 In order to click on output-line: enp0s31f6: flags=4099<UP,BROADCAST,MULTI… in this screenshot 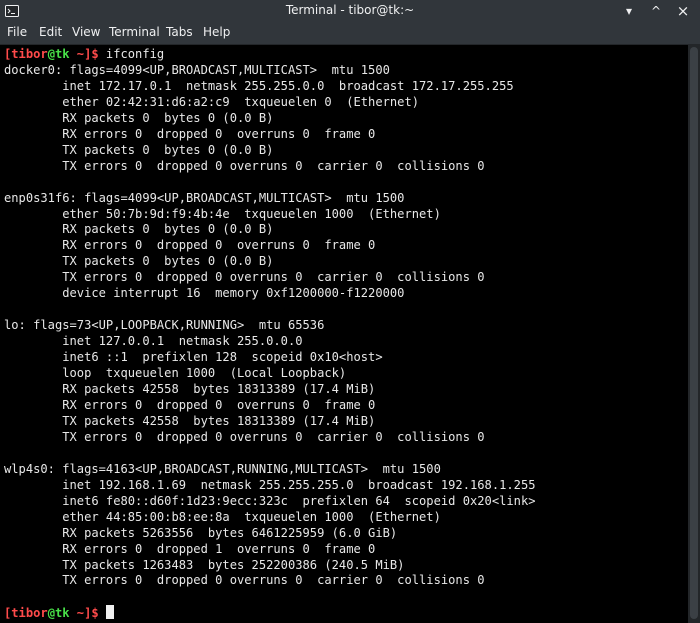, I will do `click(204, 197)`.